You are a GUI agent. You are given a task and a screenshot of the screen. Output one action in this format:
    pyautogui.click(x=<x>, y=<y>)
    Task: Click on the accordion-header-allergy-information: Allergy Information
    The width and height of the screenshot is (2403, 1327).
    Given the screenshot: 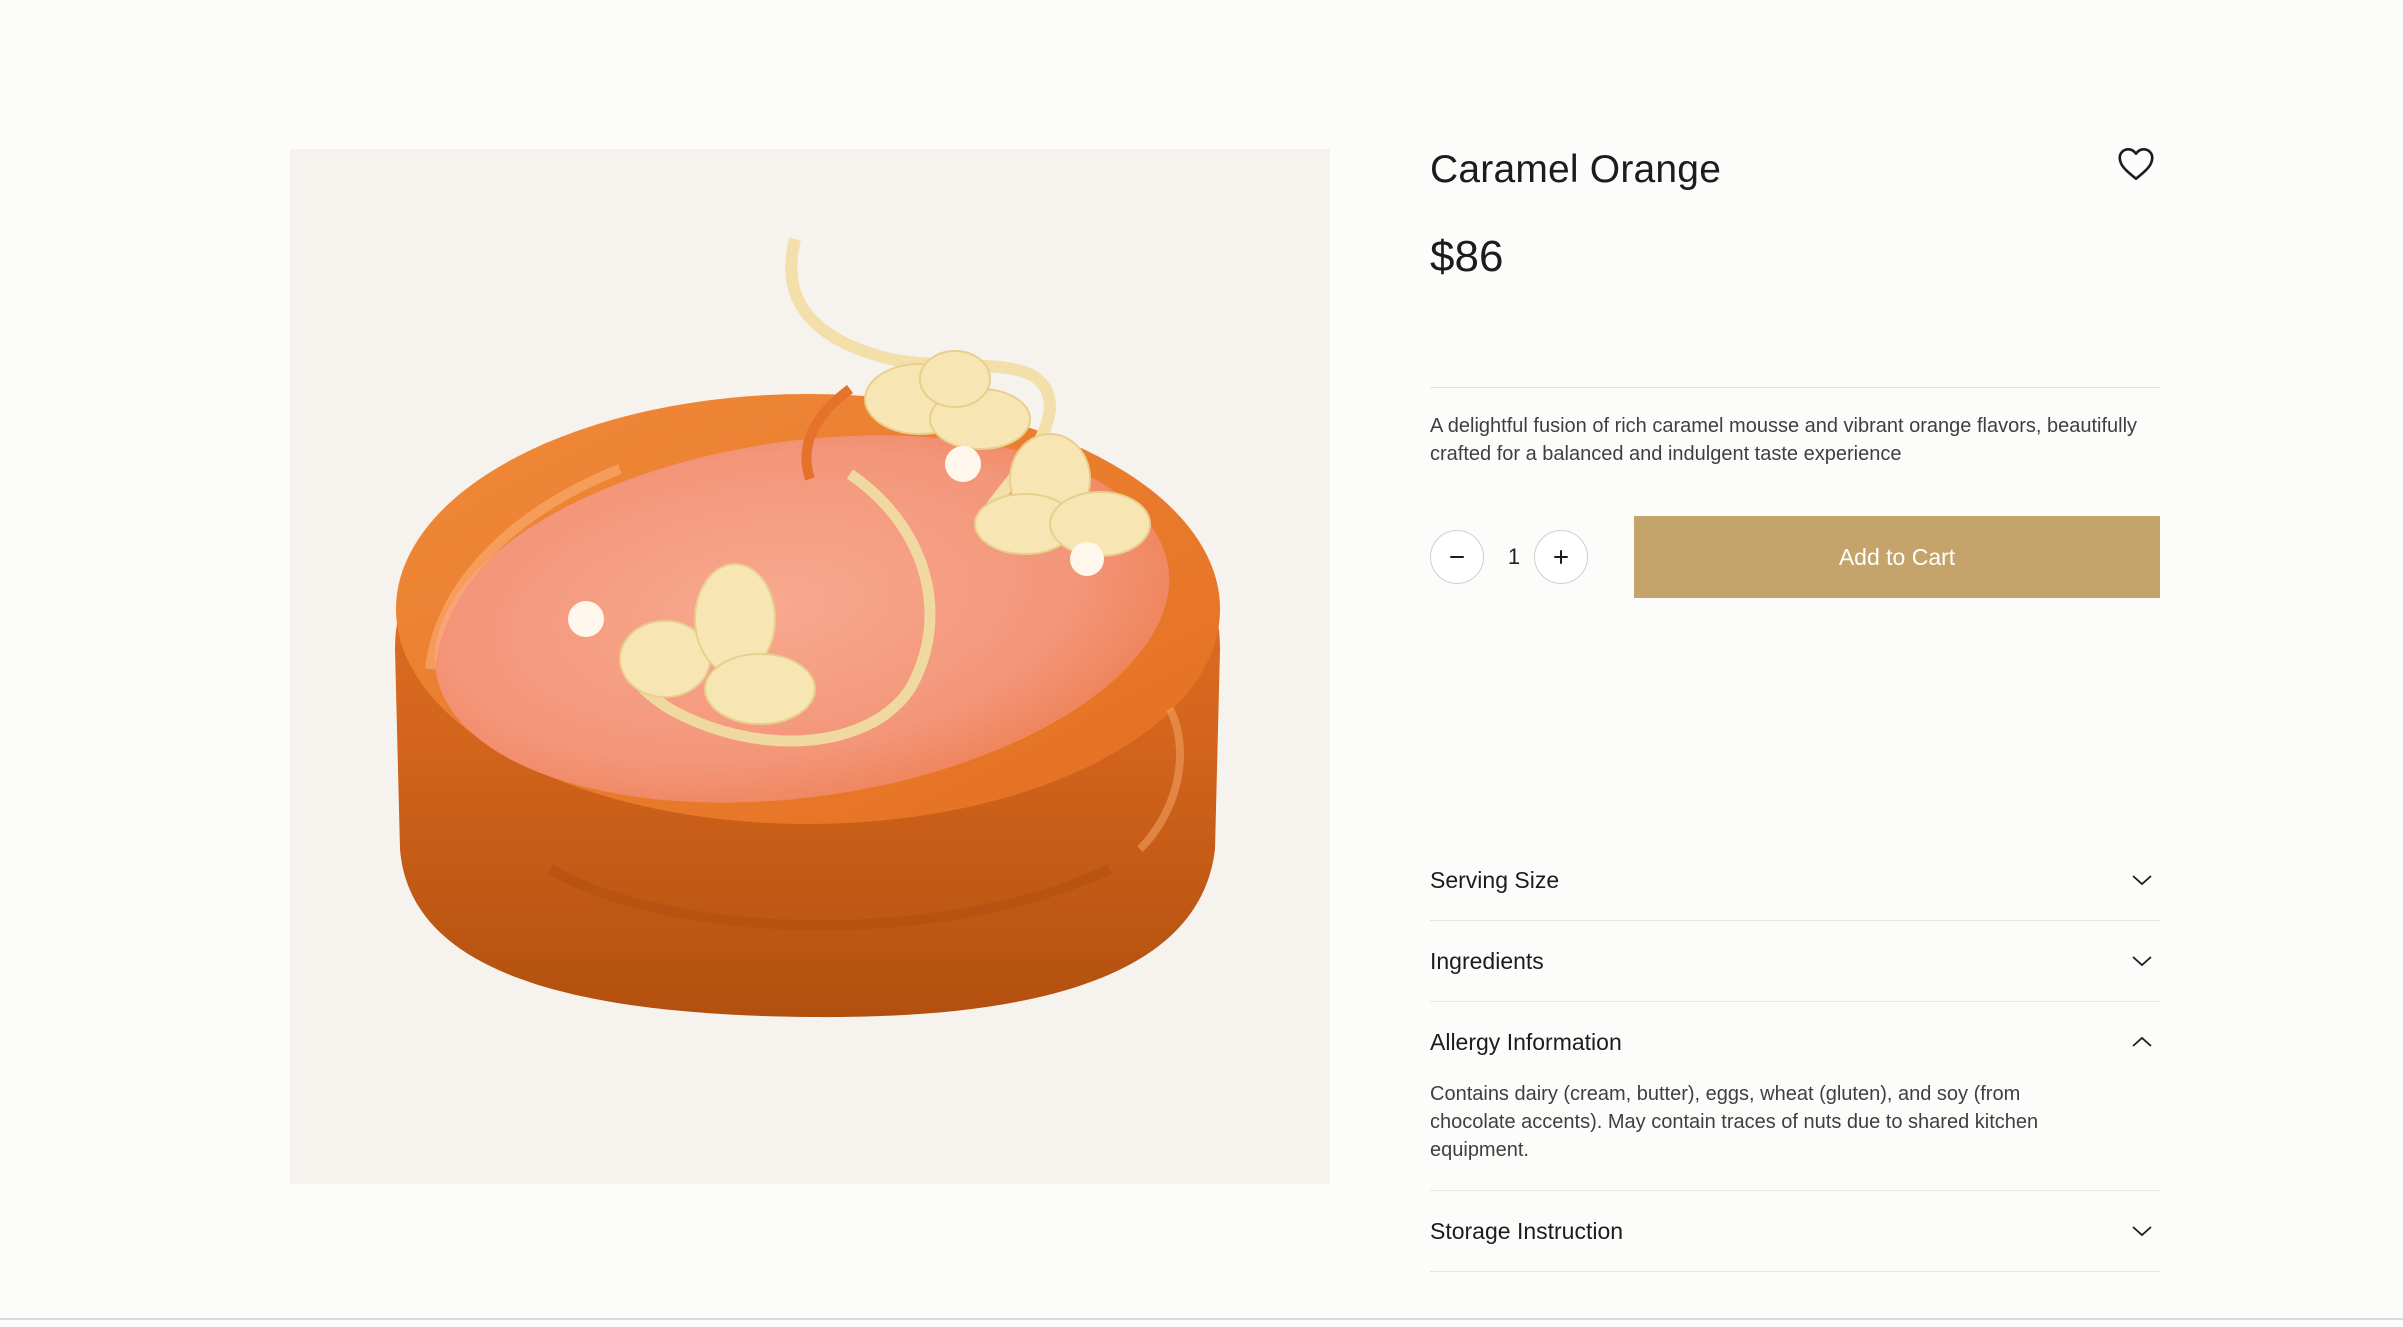 What is the action you would take?
    pyautogui.click(x=1795, y=1042)
    